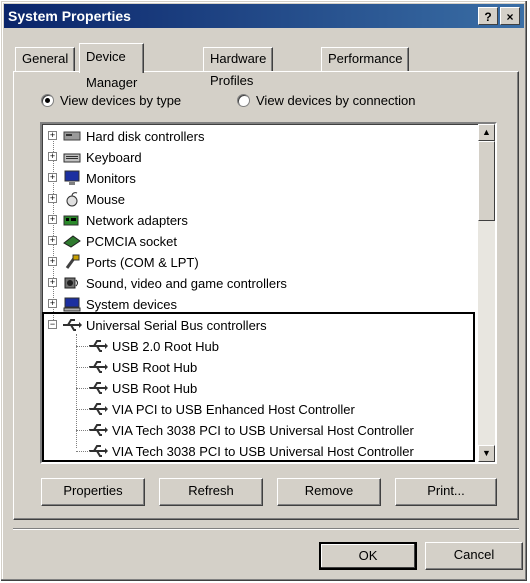 The height and width of the screenshot is (583, 530). What do you see at coordinates (69, 16) in the screenshot?
I see `window-title: System Properties` at bounding box center [69, 16].